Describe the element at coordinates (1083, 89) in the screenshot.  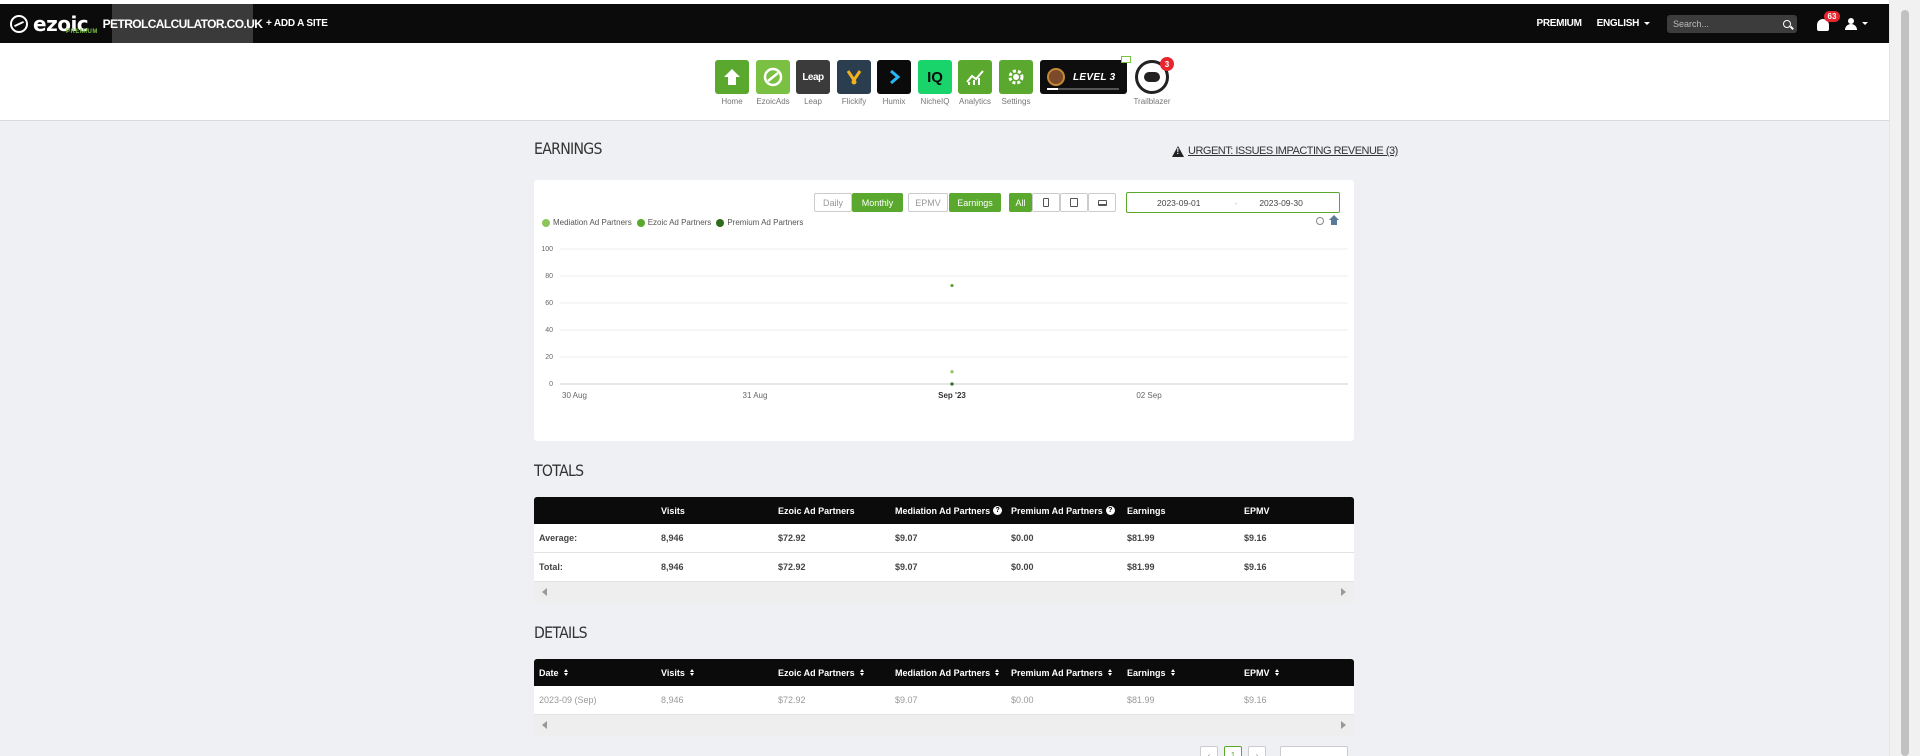
I see `level-progress-bar` at that location.